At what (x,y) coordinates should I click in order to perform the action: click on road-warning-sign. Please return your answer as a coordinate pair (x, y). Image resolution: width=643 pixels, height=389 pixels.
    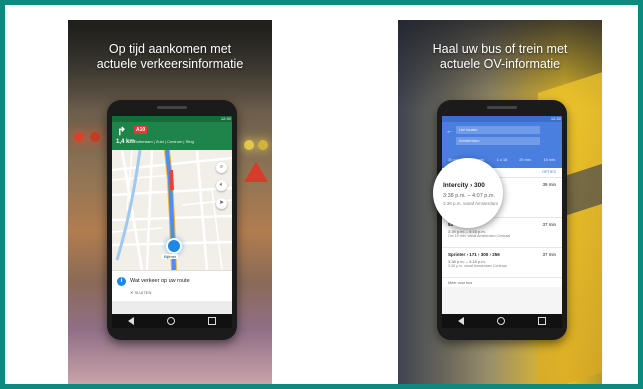
    Looking at the image, I should click on (256, 172).